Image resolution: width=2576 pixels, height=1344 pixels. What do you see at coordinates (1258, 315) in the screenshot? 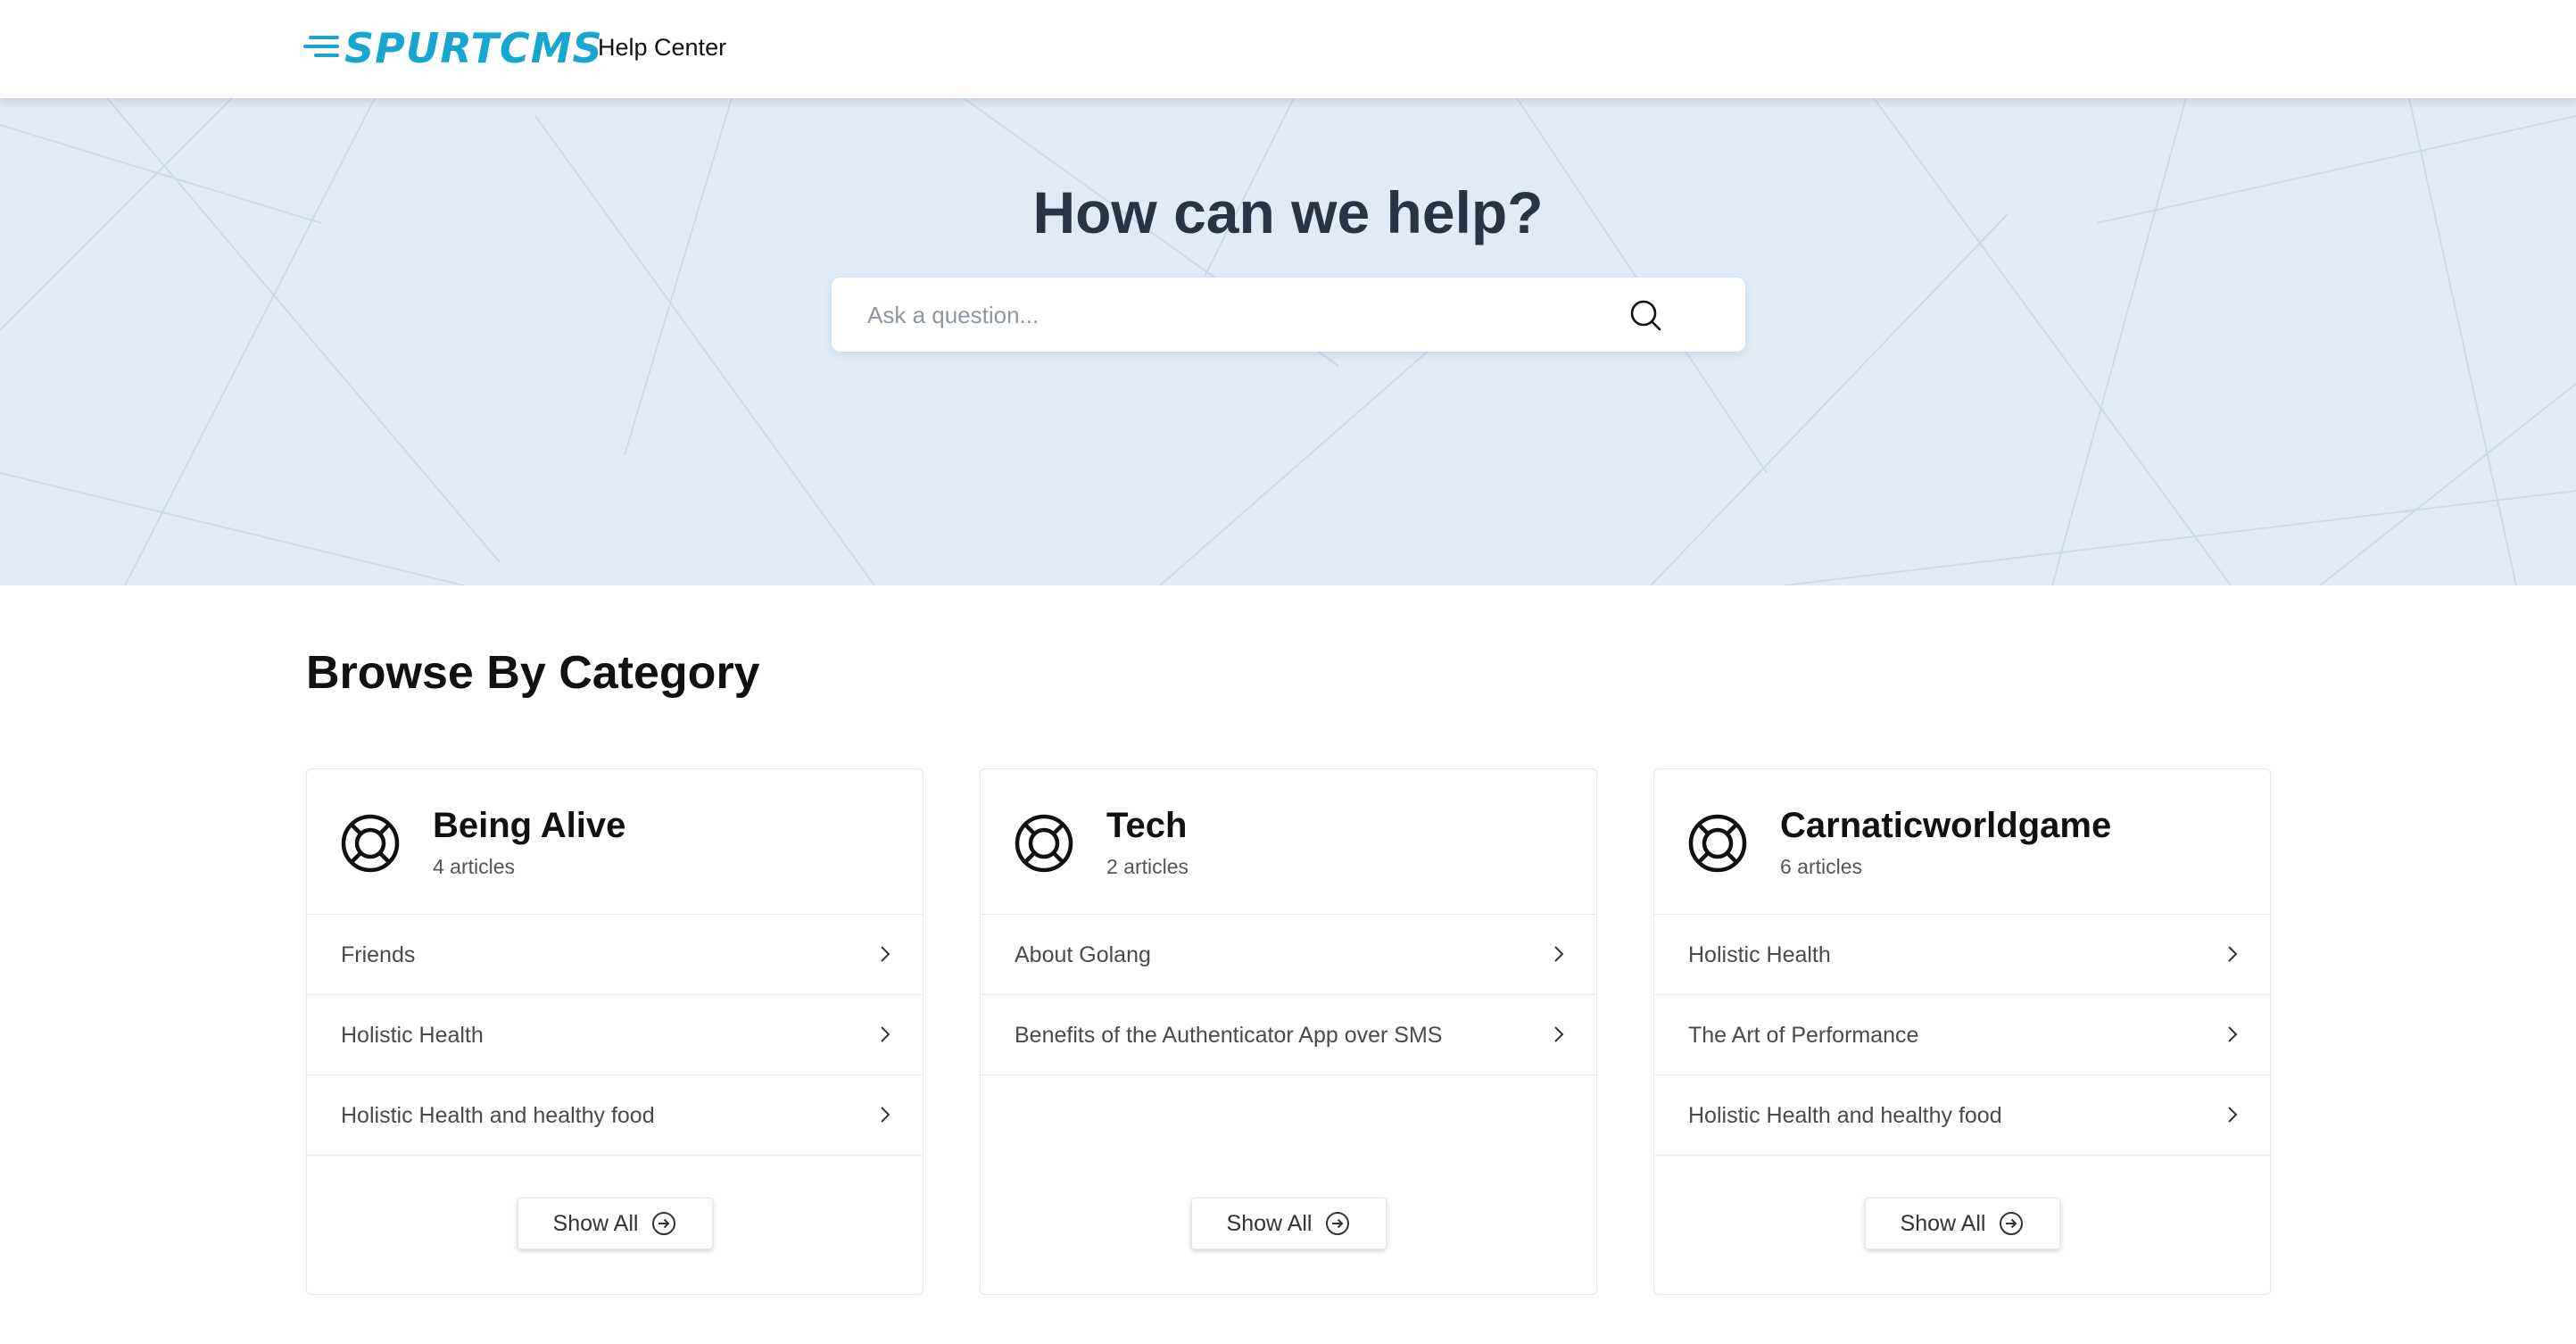
I see `search-input` at bounding box center [1258, 315].